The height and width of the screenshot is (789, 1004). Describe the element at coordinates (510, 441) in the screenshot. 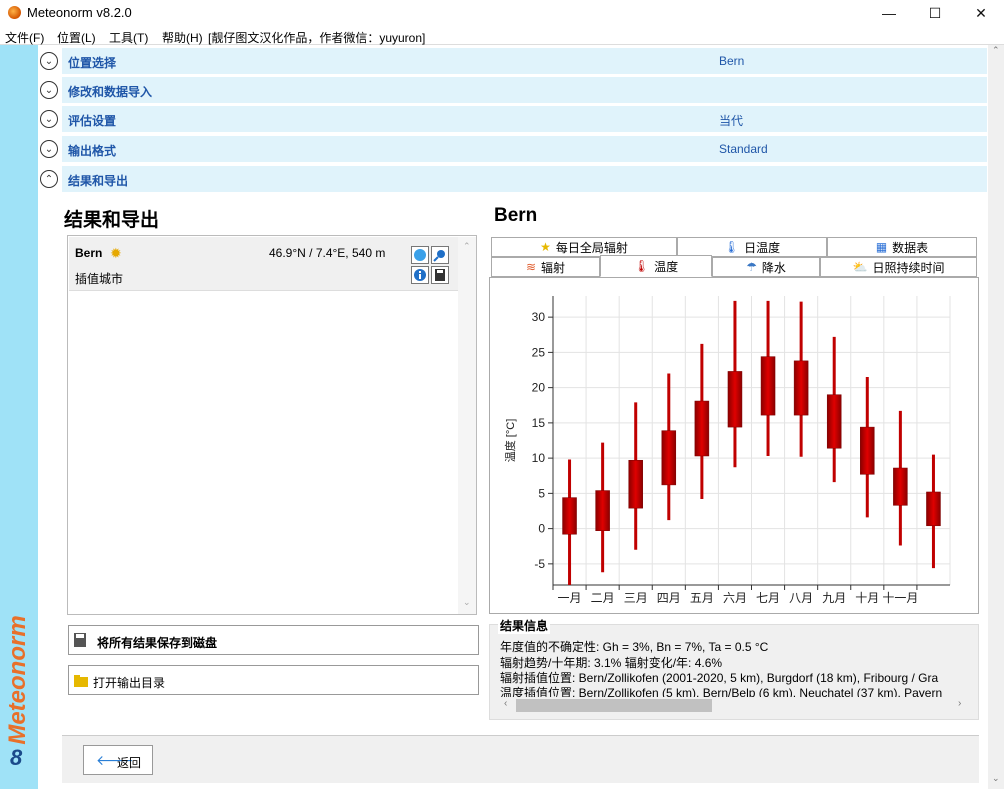

I see `y-axis-label: 温度 [°C]` at that location.